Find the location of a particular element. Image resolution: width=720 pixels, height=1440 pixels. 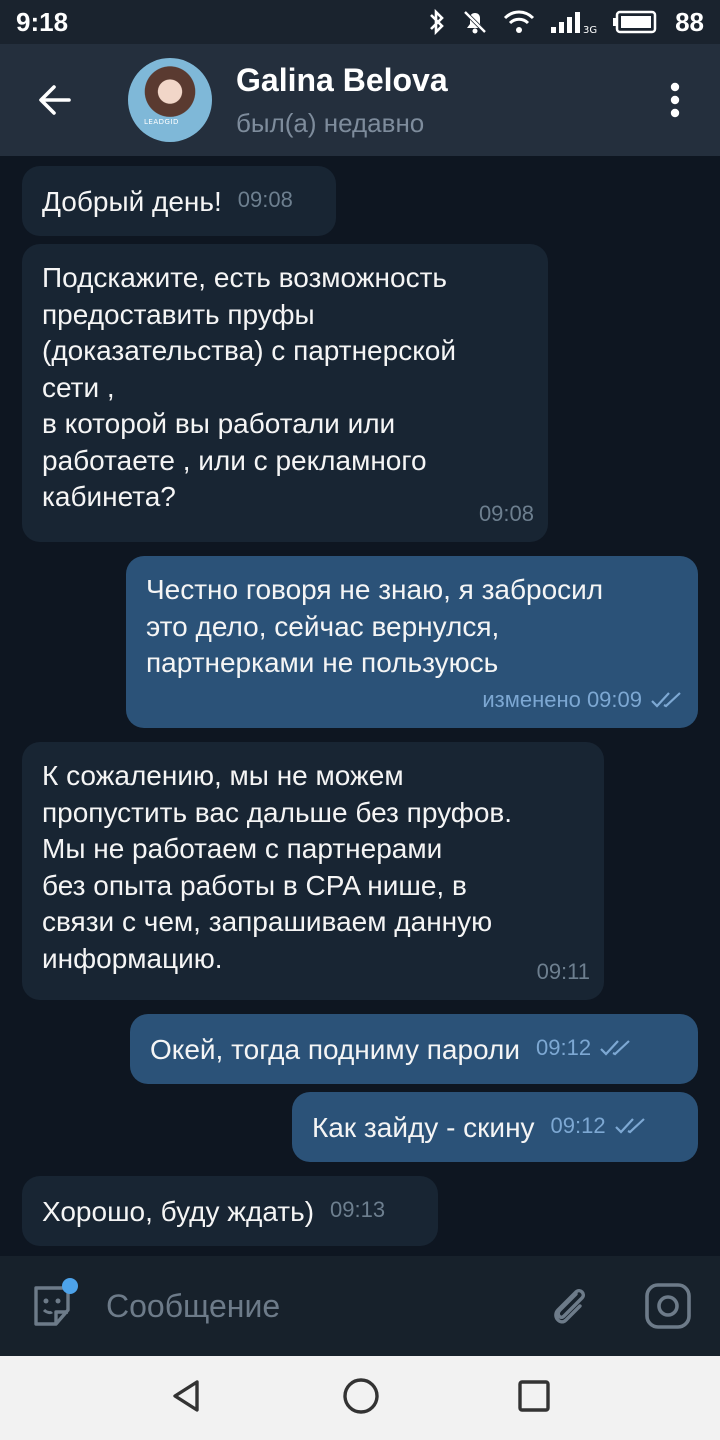

nav-home-button is located at coordinates (361, 1398).